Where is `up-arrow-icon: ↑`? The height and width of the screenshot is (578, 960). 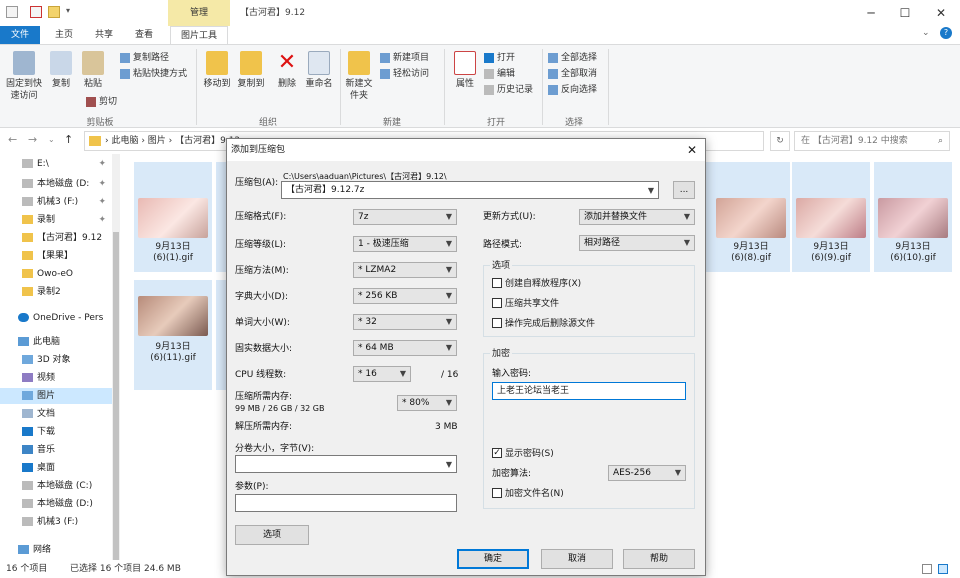 up-arrow-icon: ↑ is located at coordinates (68, 139).